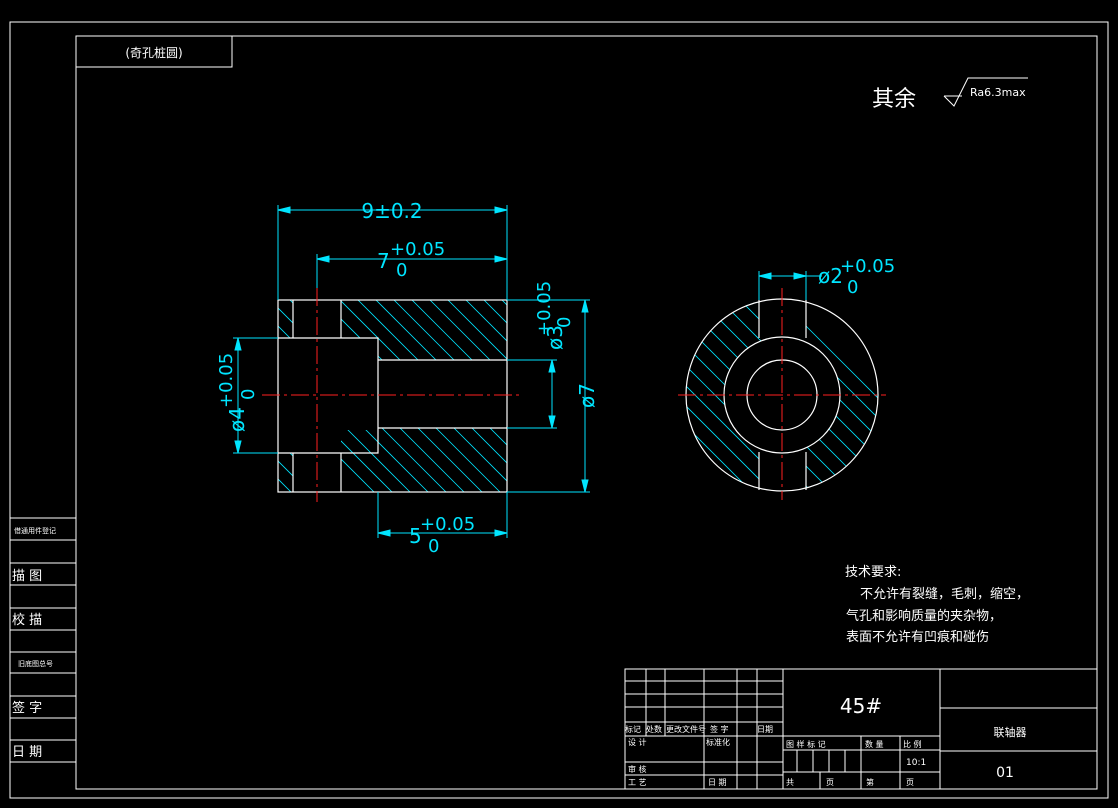 Image resolution: width=1118 pixels, height=808 pixels. Describe the element at coordinates (633, 729) in the screenshot. I see `hdr-mark: 标记` at that location.